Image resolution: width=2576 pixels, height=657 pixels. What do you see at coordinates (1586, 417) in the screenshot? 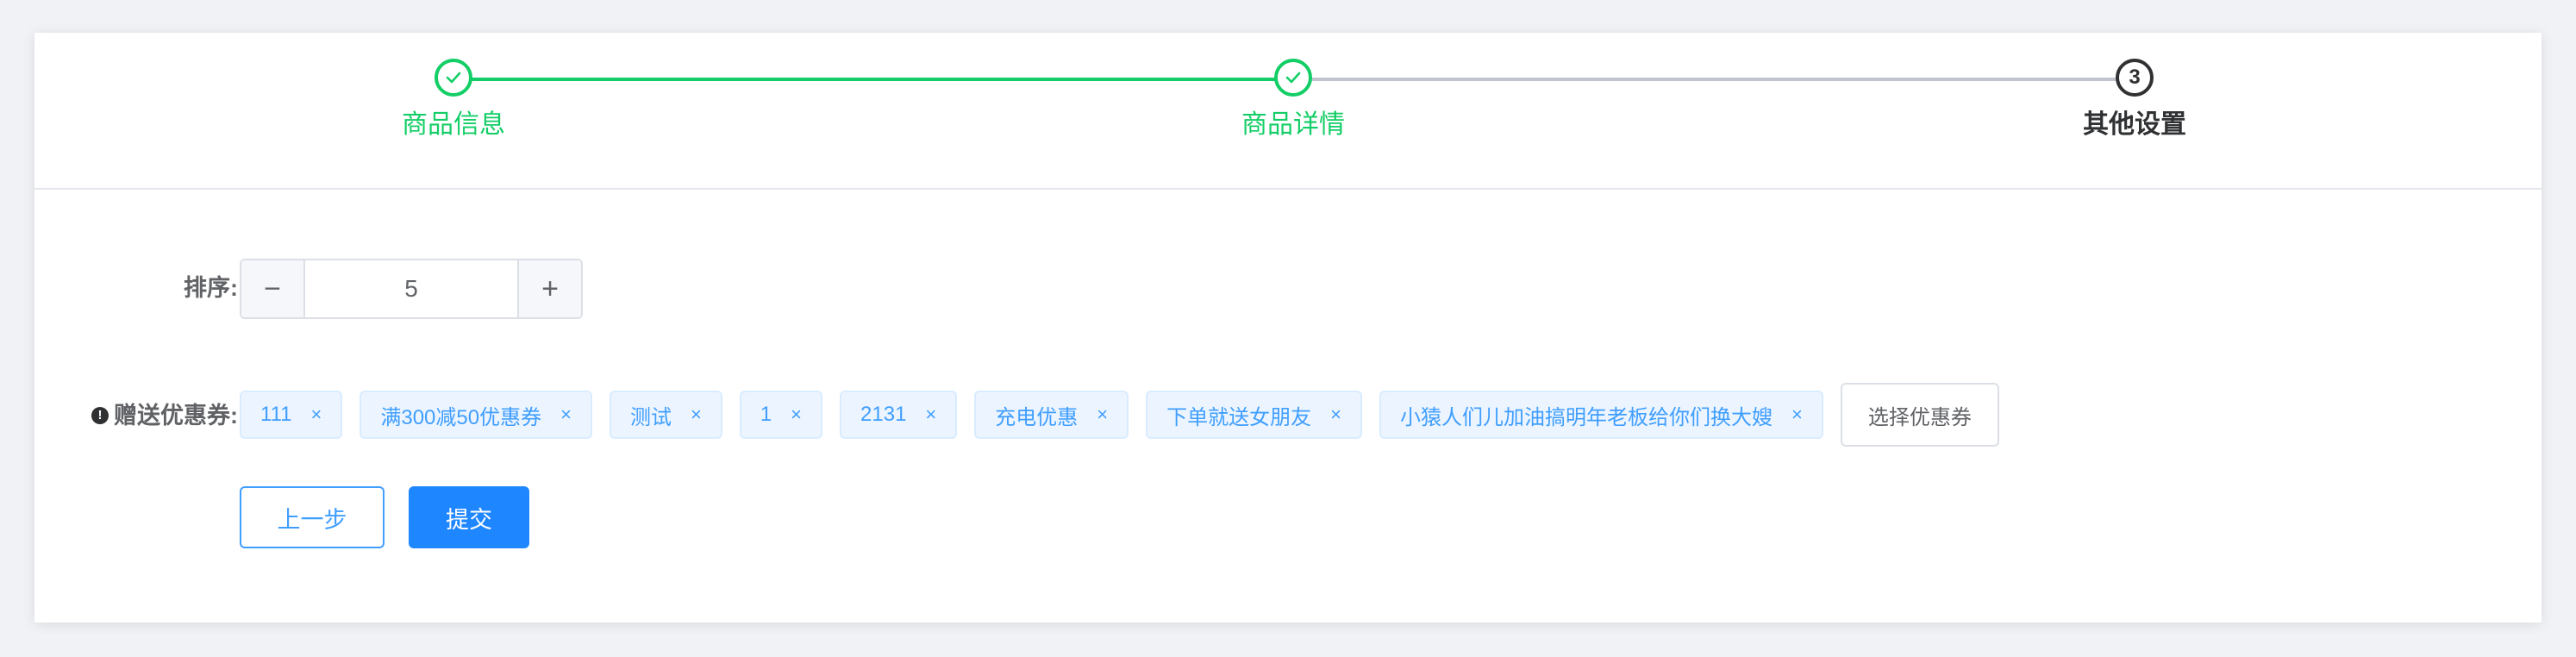
I see `tag-label: 小猿人们儿加油搞明年老板给你们换大嫂` at bounding box center [1586, 417].